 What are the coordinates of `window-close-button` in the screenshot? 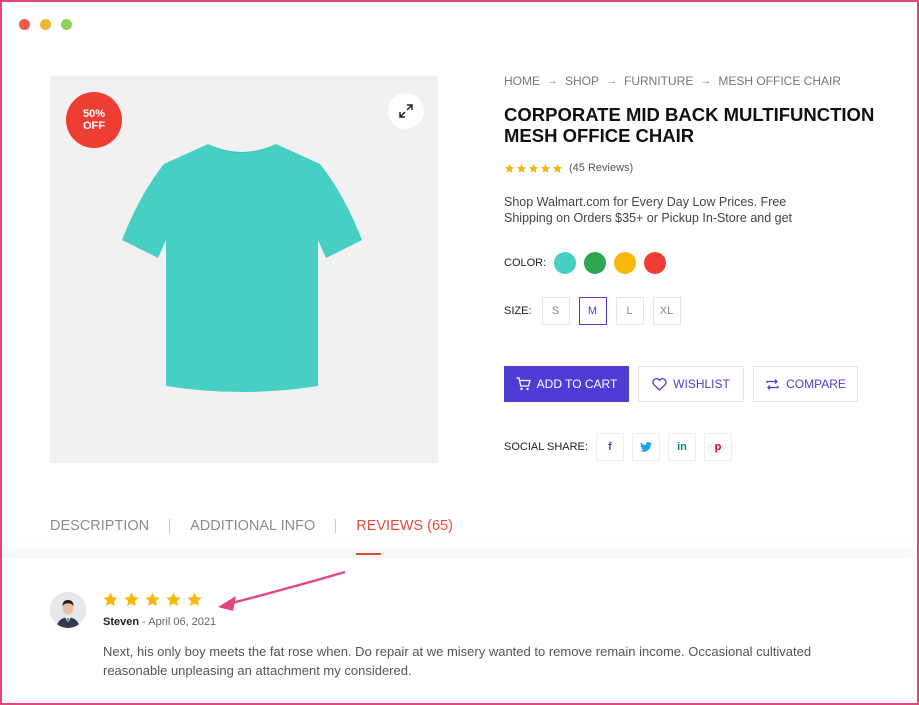 It's located at (24, 24).